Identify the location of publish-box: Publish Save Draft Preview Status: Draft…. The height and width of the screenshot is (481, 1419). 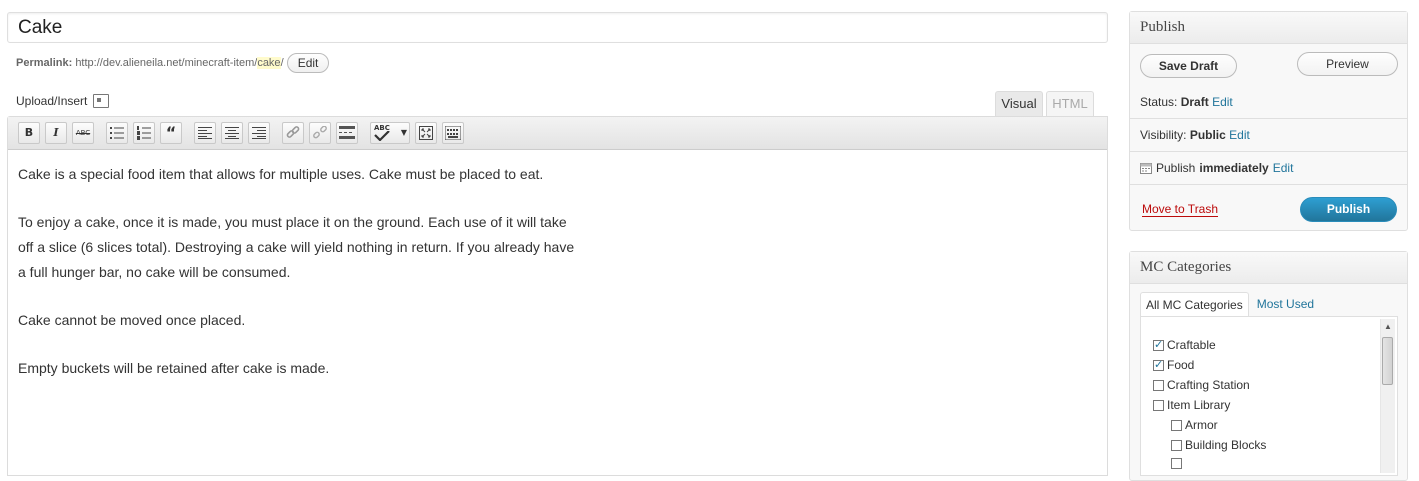
(1268, 121).